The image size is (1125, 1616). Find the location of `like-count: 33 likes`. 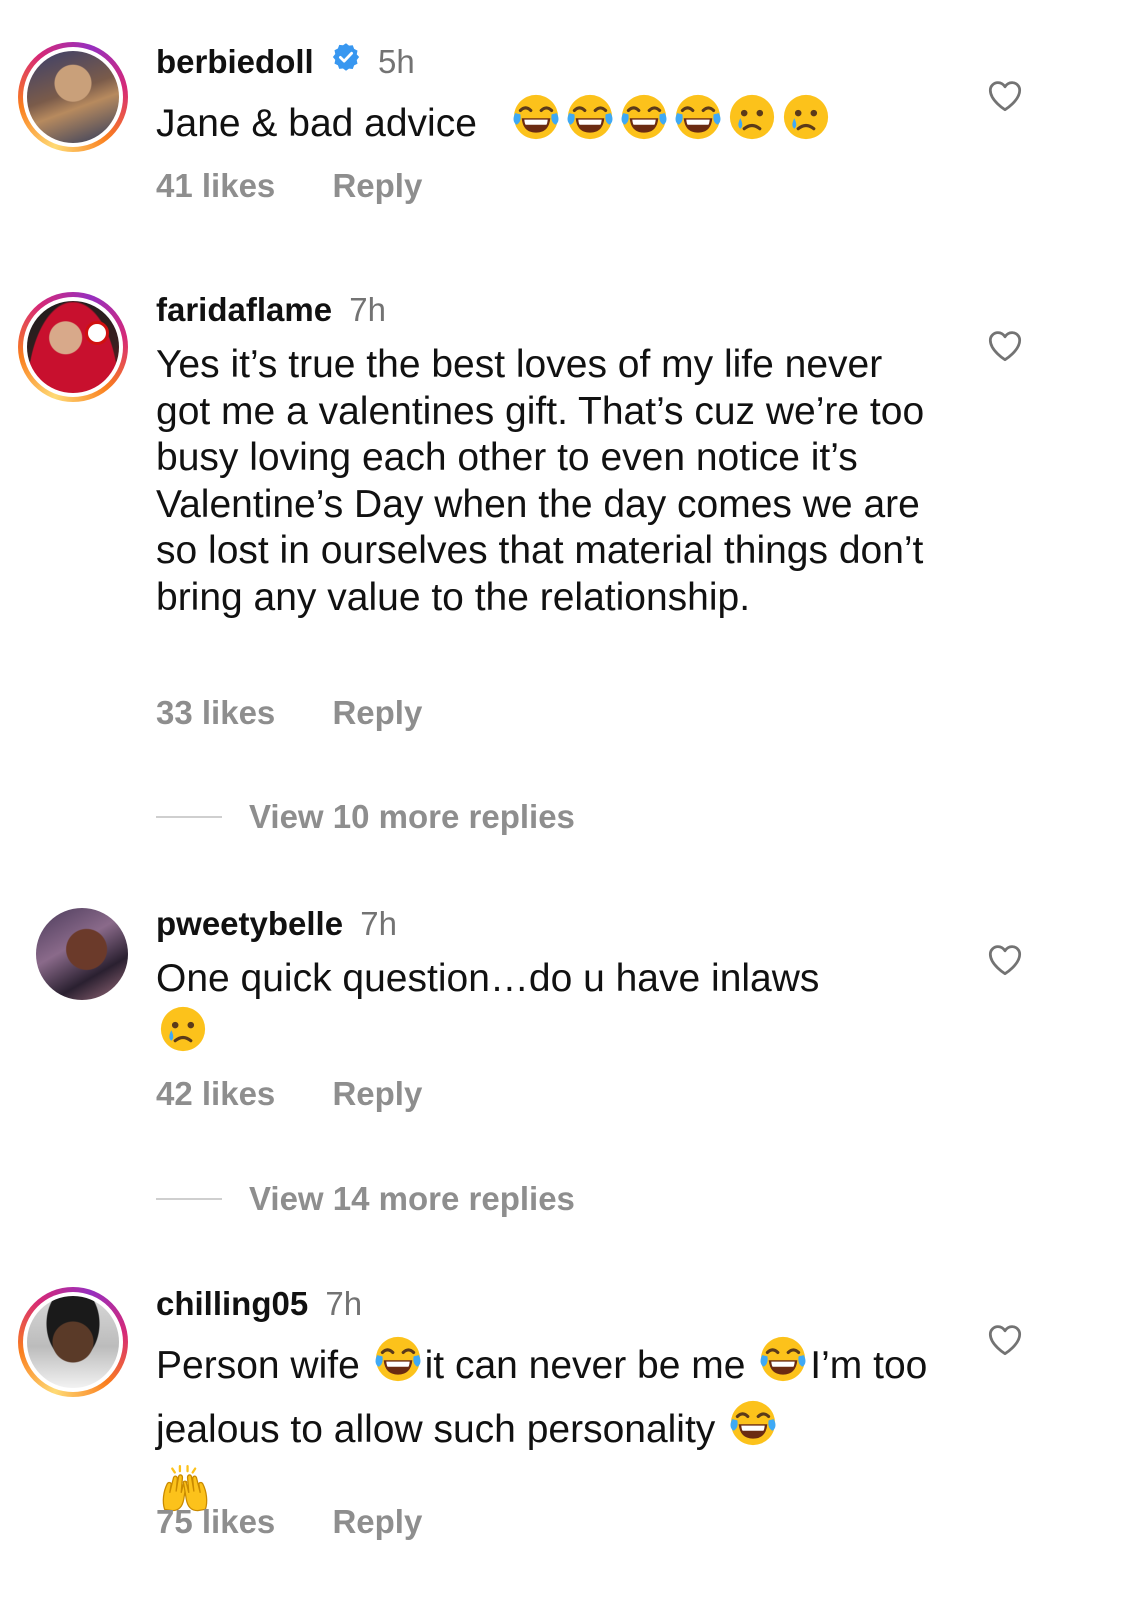

like-count: 33 likes is located at coordinates (215, 712).